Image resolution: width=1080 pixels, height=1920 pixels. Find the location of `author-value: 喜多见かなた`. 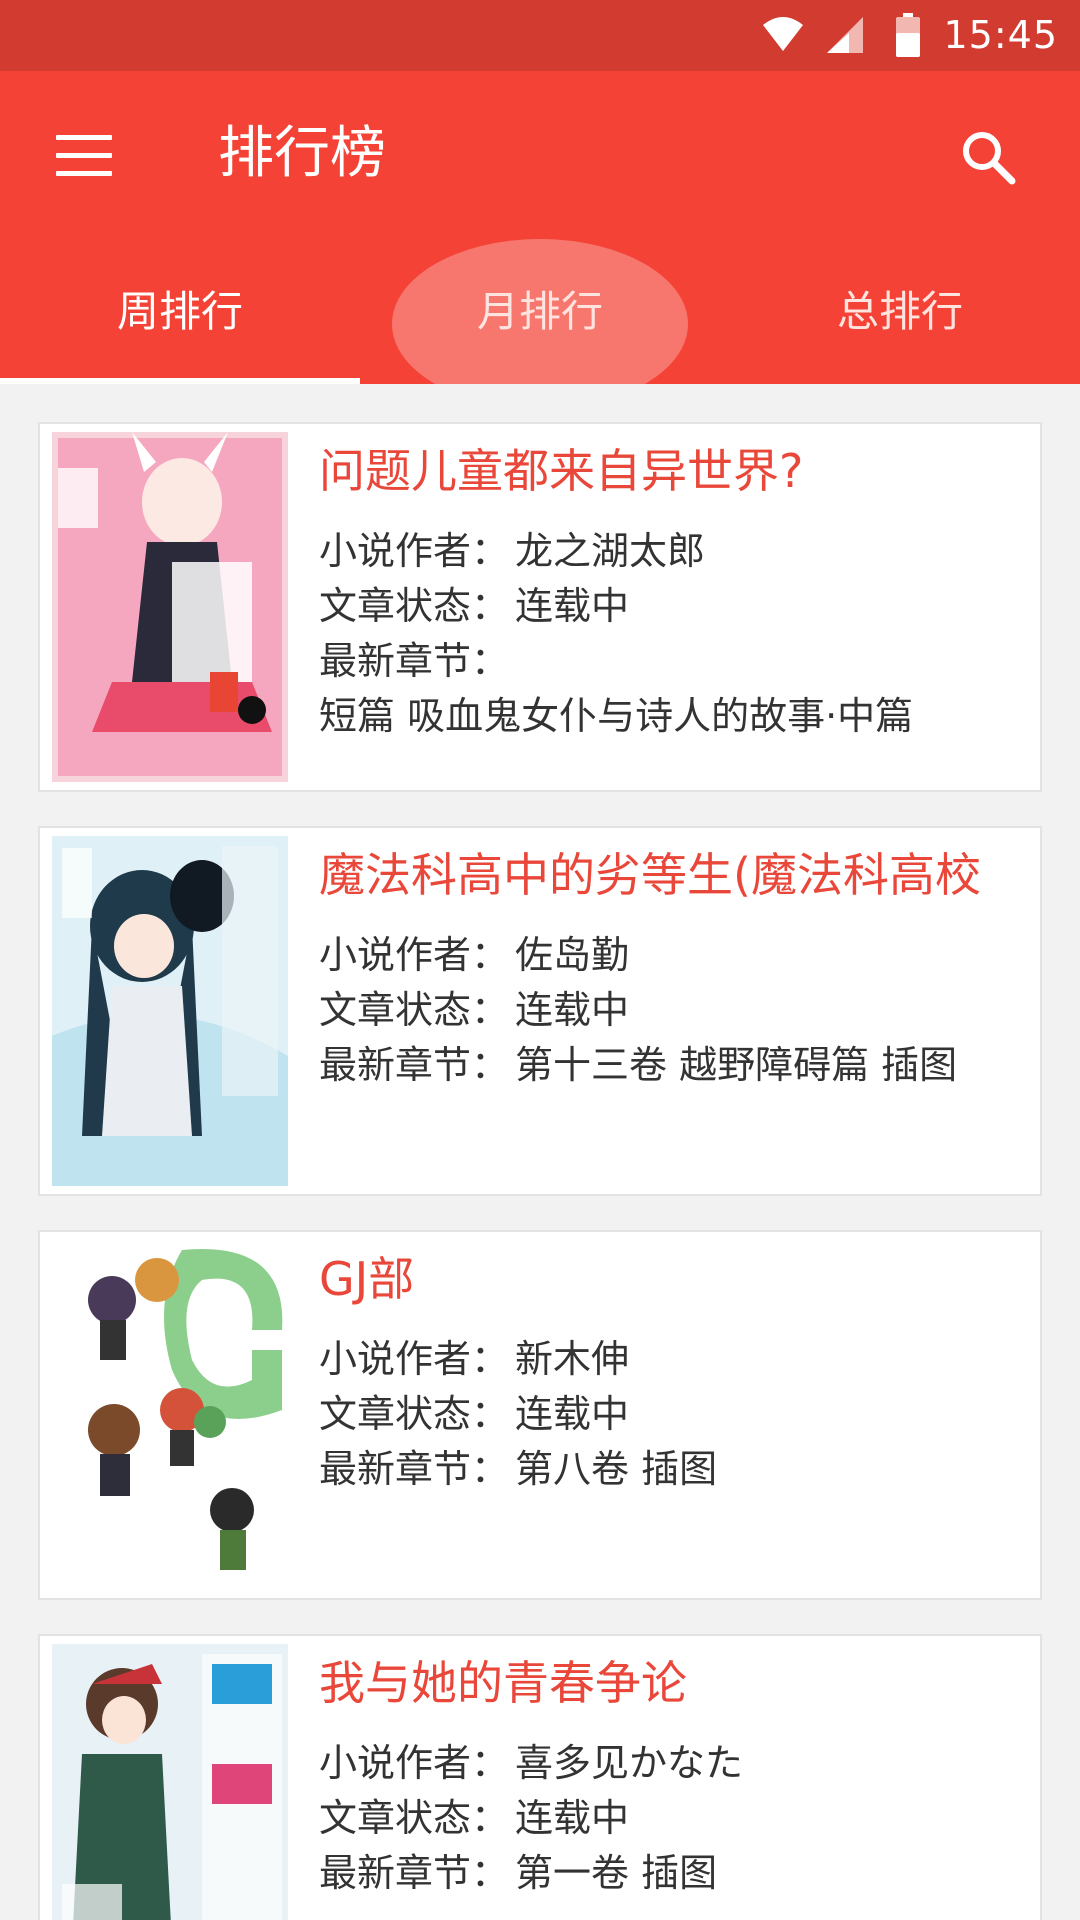

author-value: 喜多见かなた is located at coordinates (629, 1763).